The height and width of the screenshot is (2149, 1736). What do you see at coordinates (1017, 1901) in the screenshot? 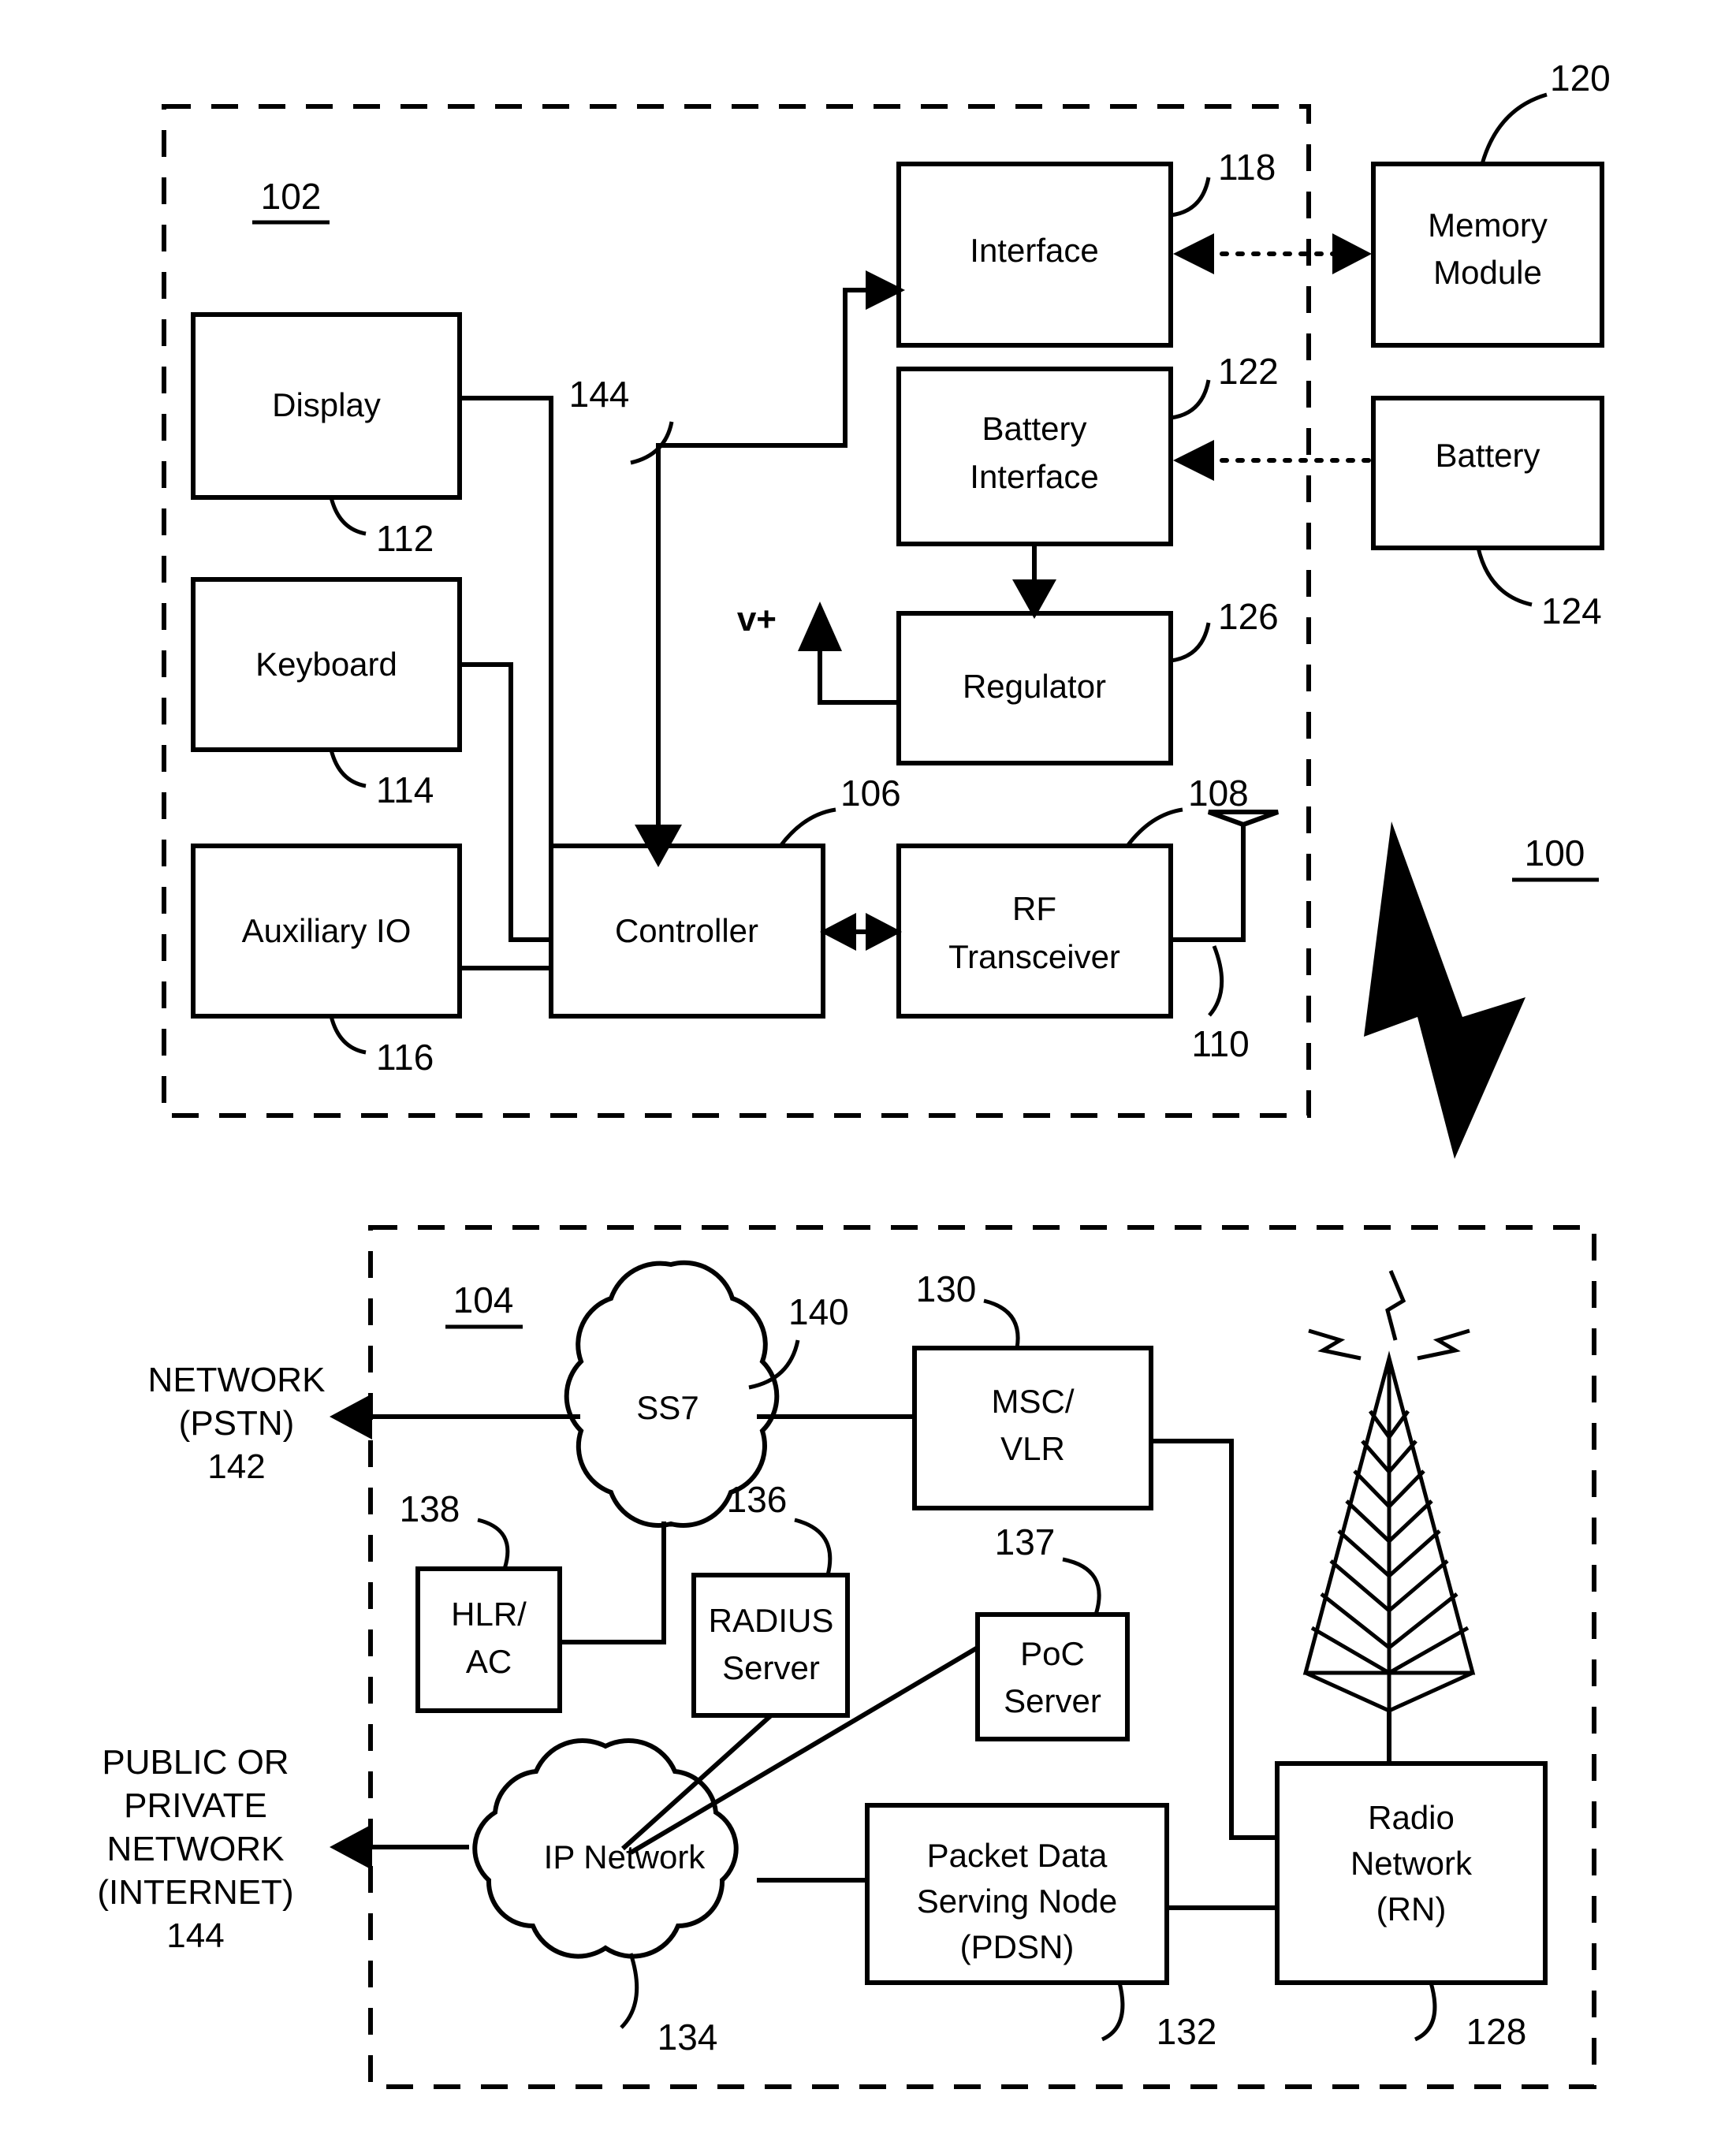
I see `pdsn-block-label-line2: Serving Node` at bounding box center [1017, 1901].